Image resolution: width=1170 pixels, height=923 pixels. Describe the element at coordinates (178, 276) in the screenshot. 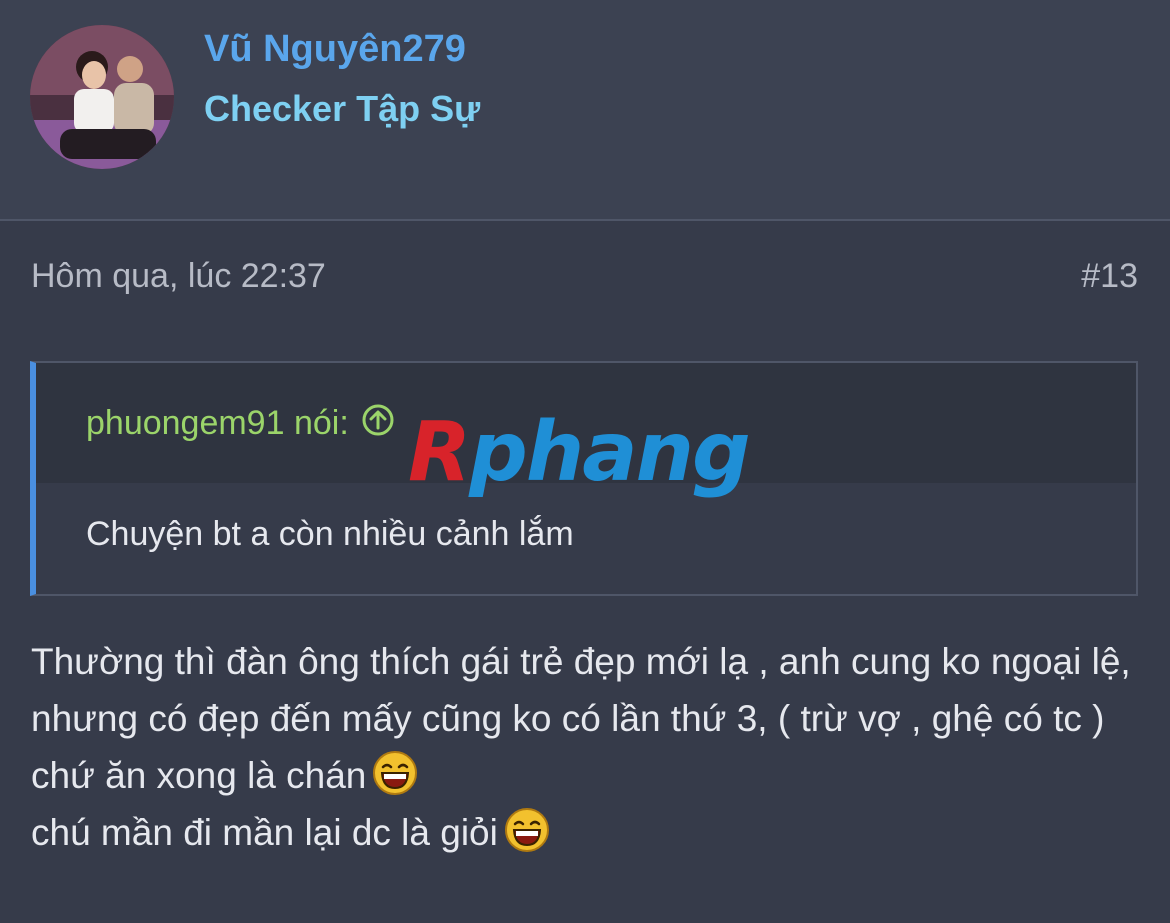

I see `post-timestamp: Hôm qua, lúc 22:37` at that location.